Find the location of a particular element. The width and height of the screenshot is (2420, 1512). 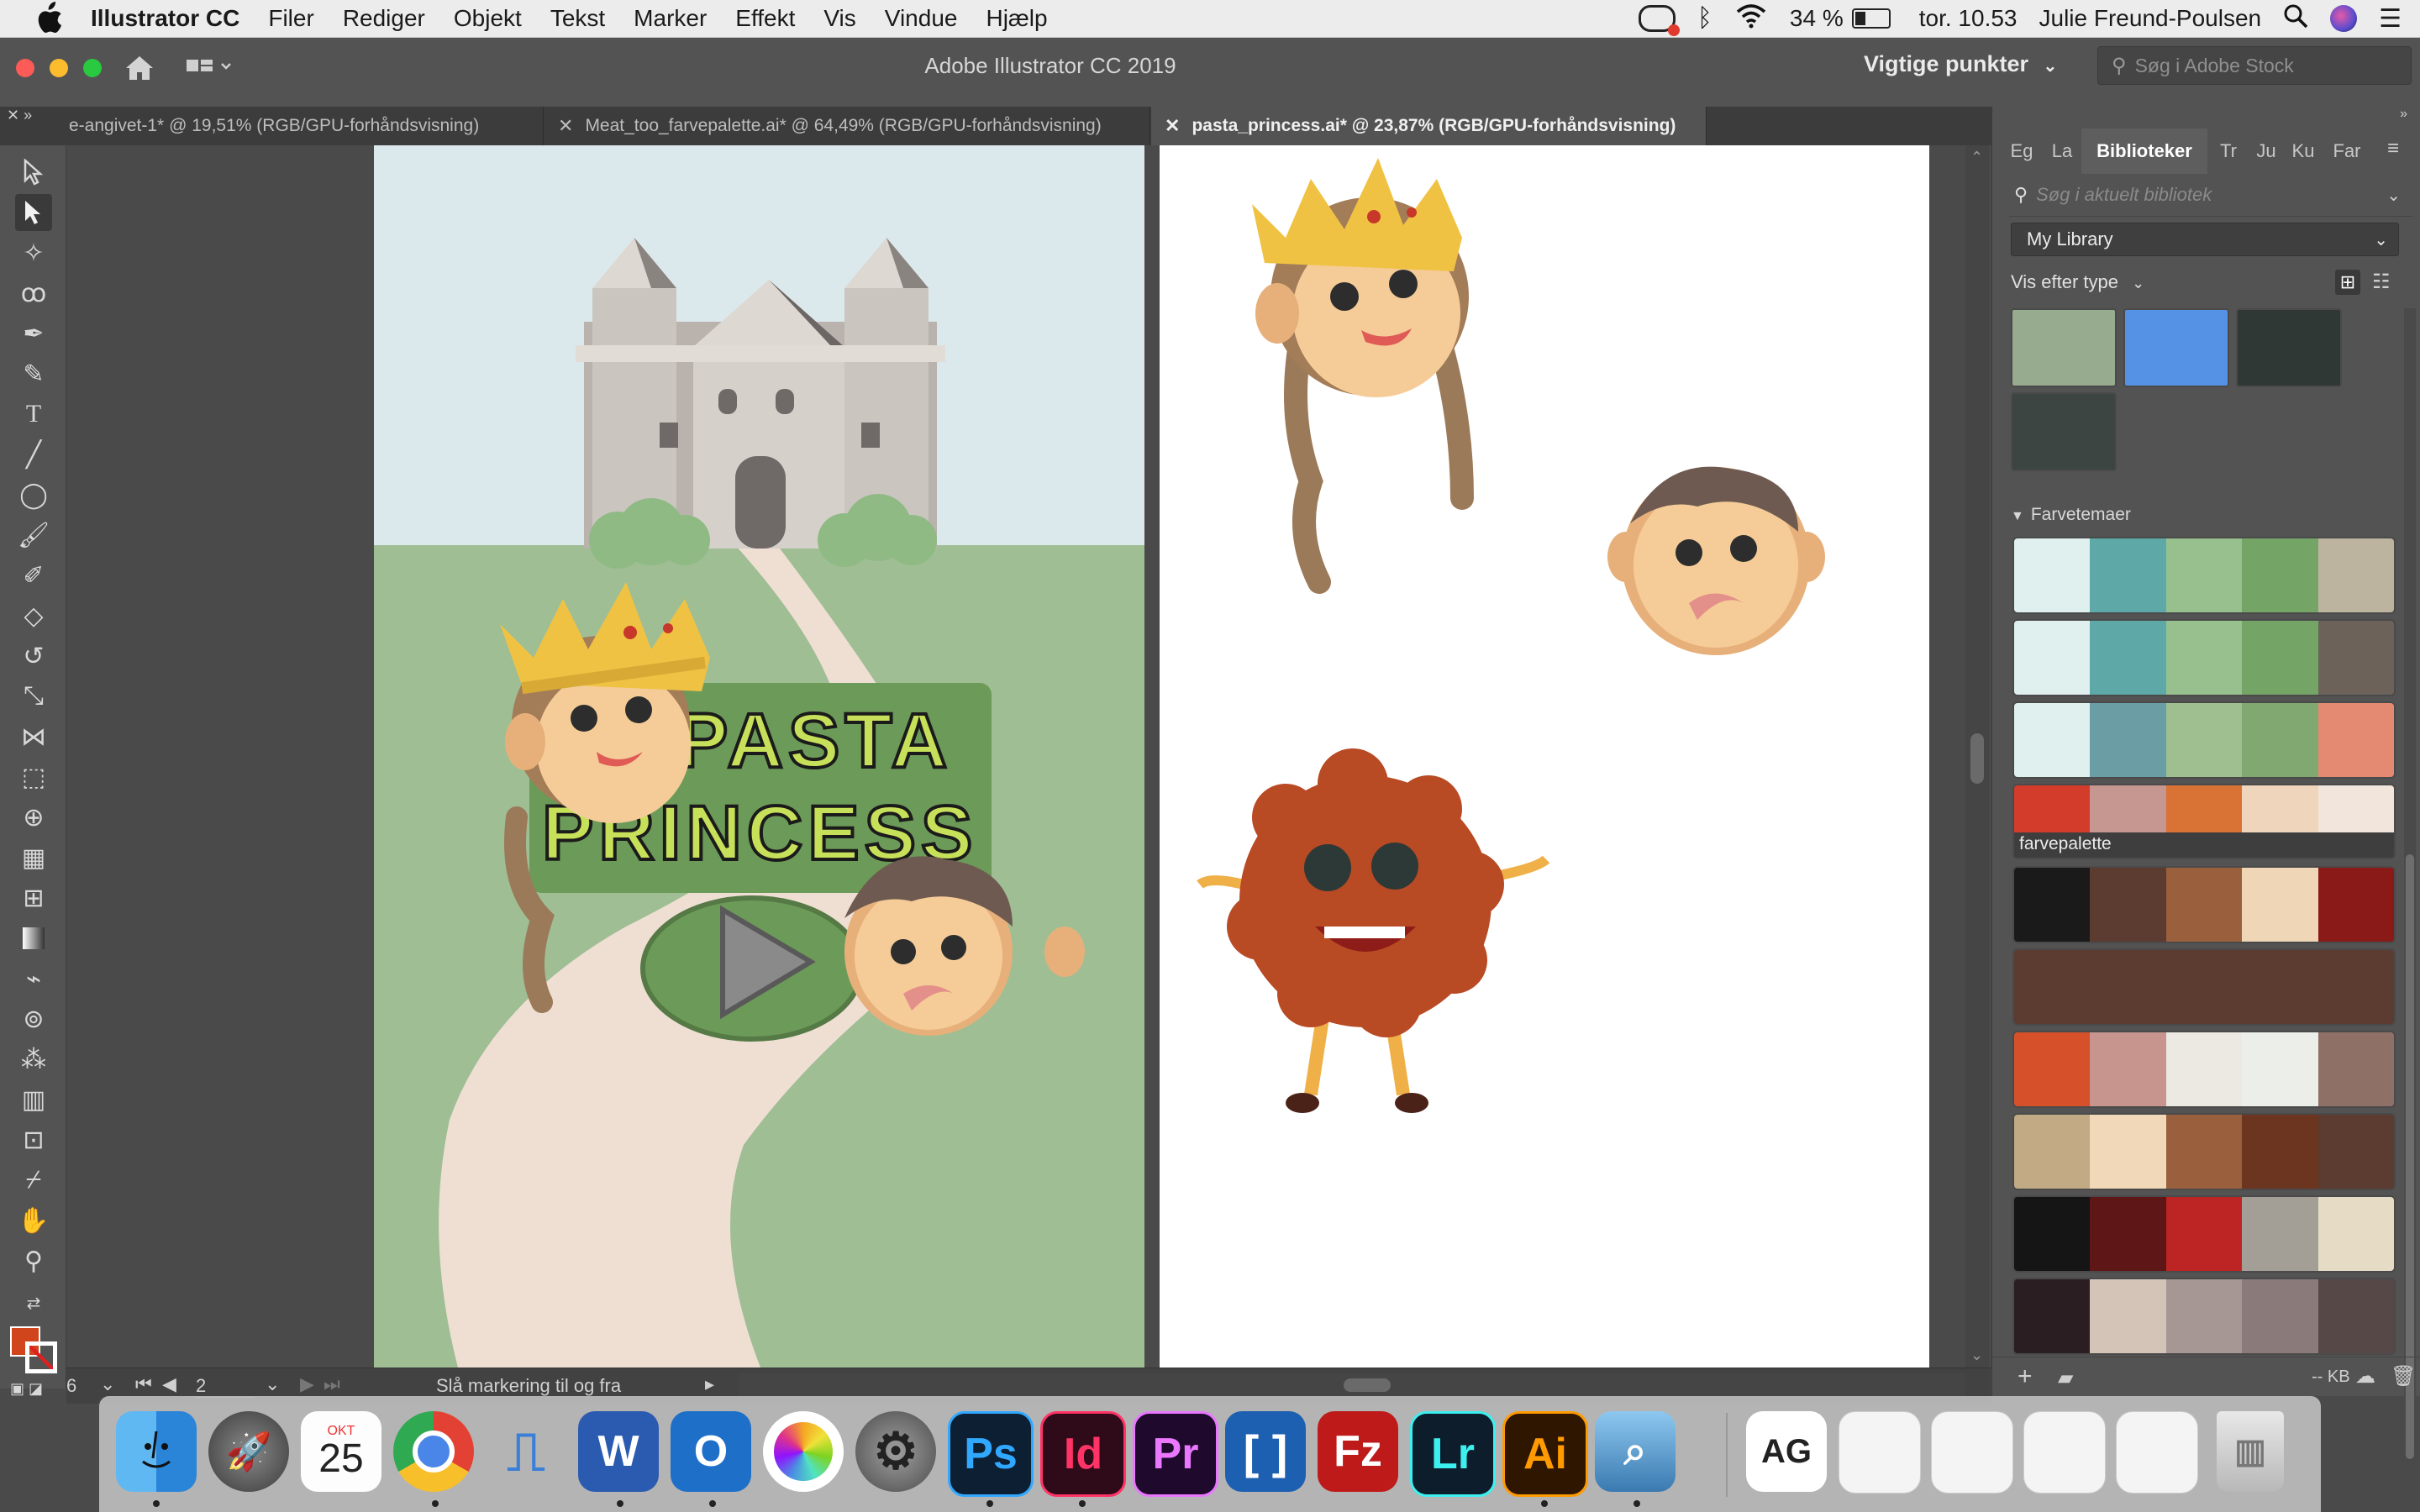

menu-filer: Filer is located at coordinates (291, 18).